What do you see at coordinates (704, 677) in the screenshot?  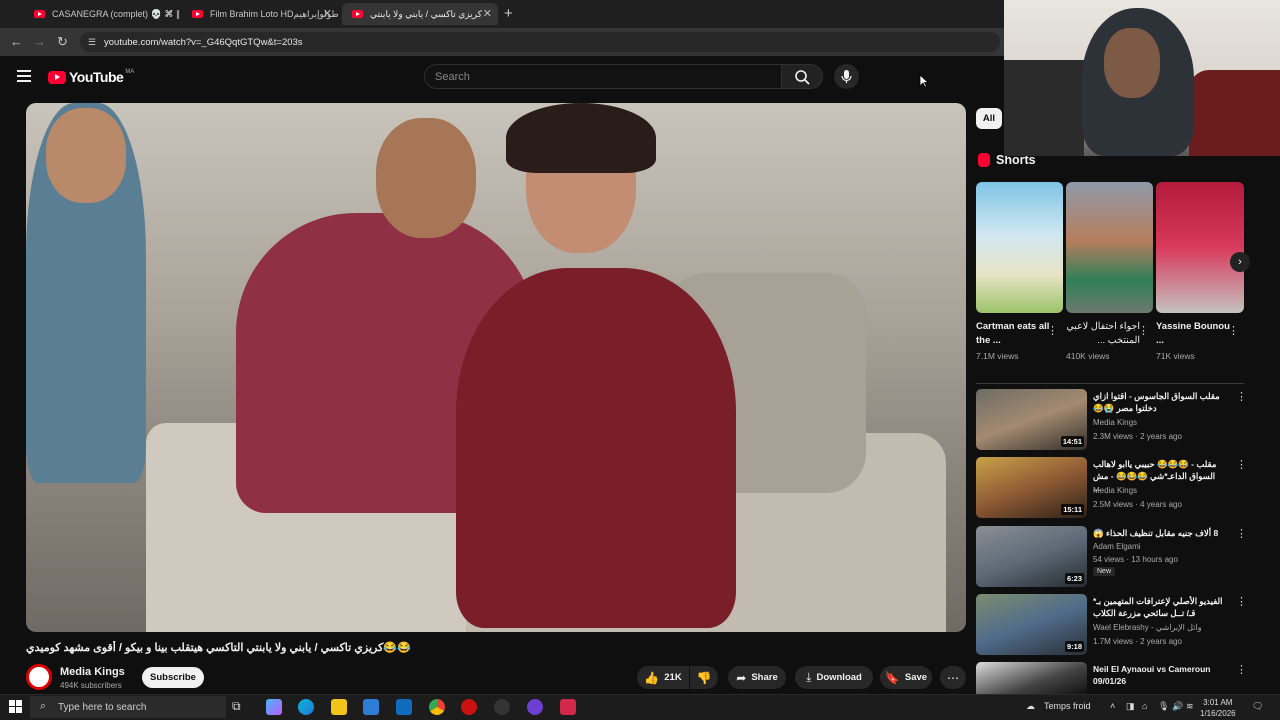 I see `dislike-button: 👎` at bounding box center [704, 677].